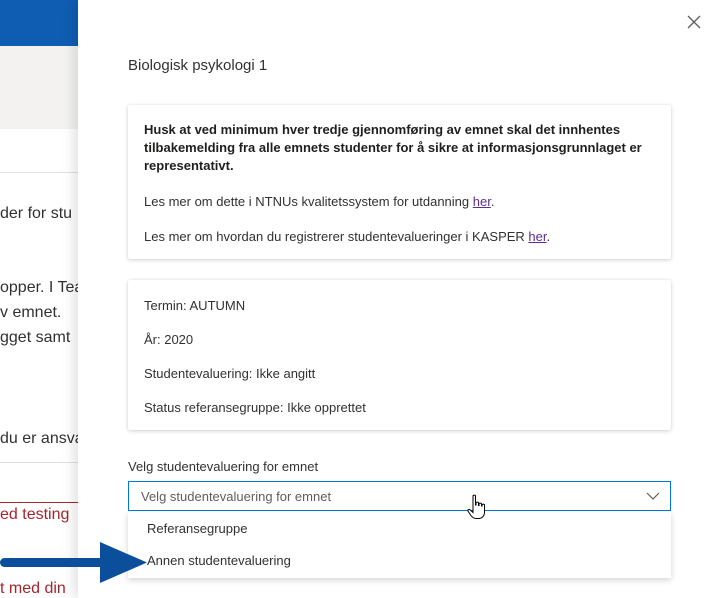 The width and height of the screenshot is (722, 598). What do you see at coordinates (39, 502) in the screenshot?
I see `background-error-line` at bounding box center [39, 502].